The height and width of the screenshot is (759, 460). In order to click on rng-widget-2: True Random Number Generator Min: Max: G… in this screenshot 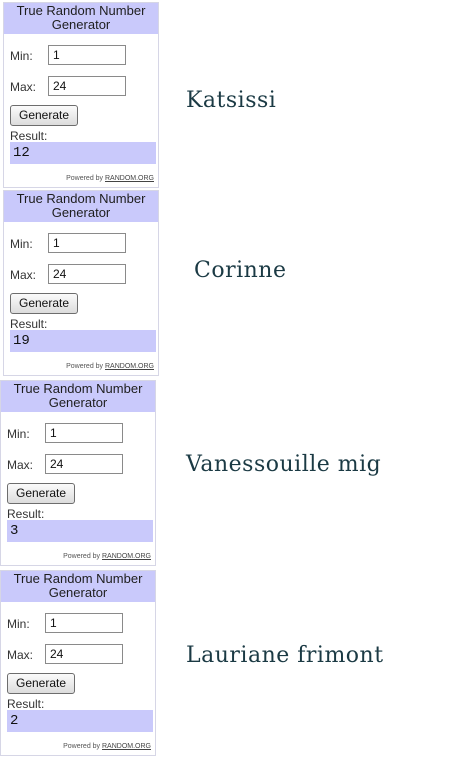, I will do `click(81, 283)`.